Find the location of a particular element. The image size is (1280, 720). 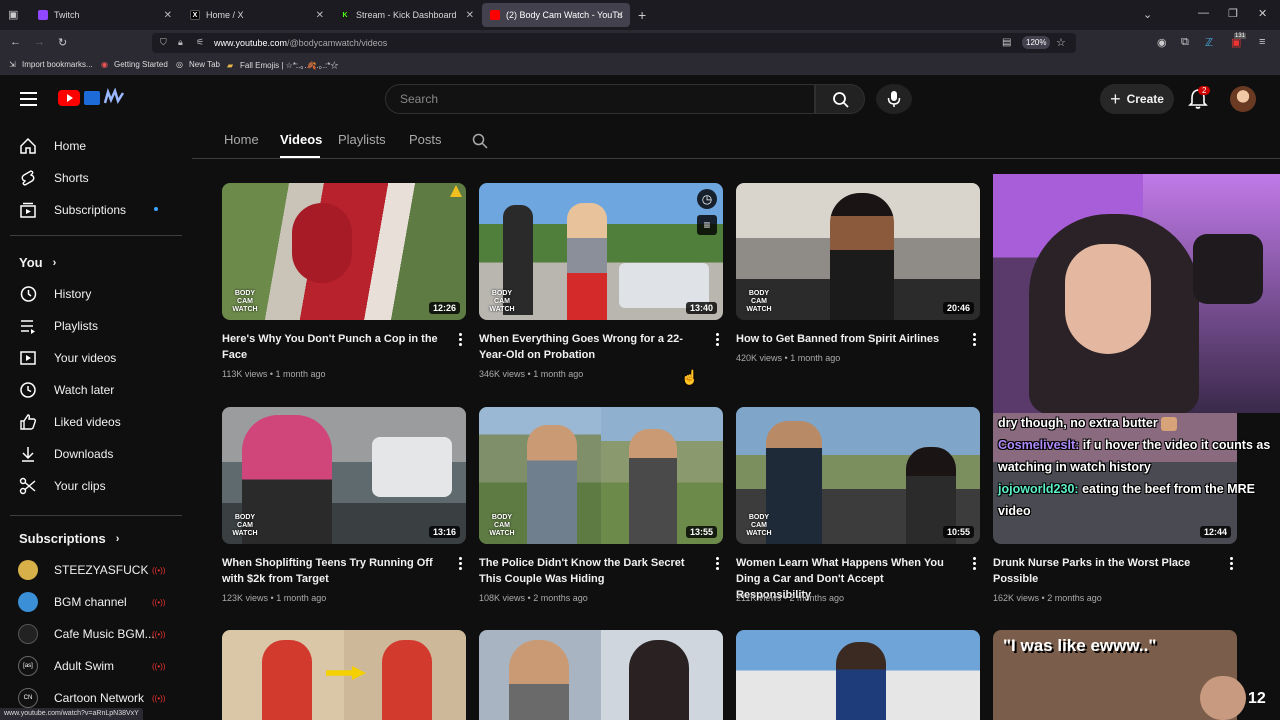

account-avatar is located at coordinates (1243, 99).